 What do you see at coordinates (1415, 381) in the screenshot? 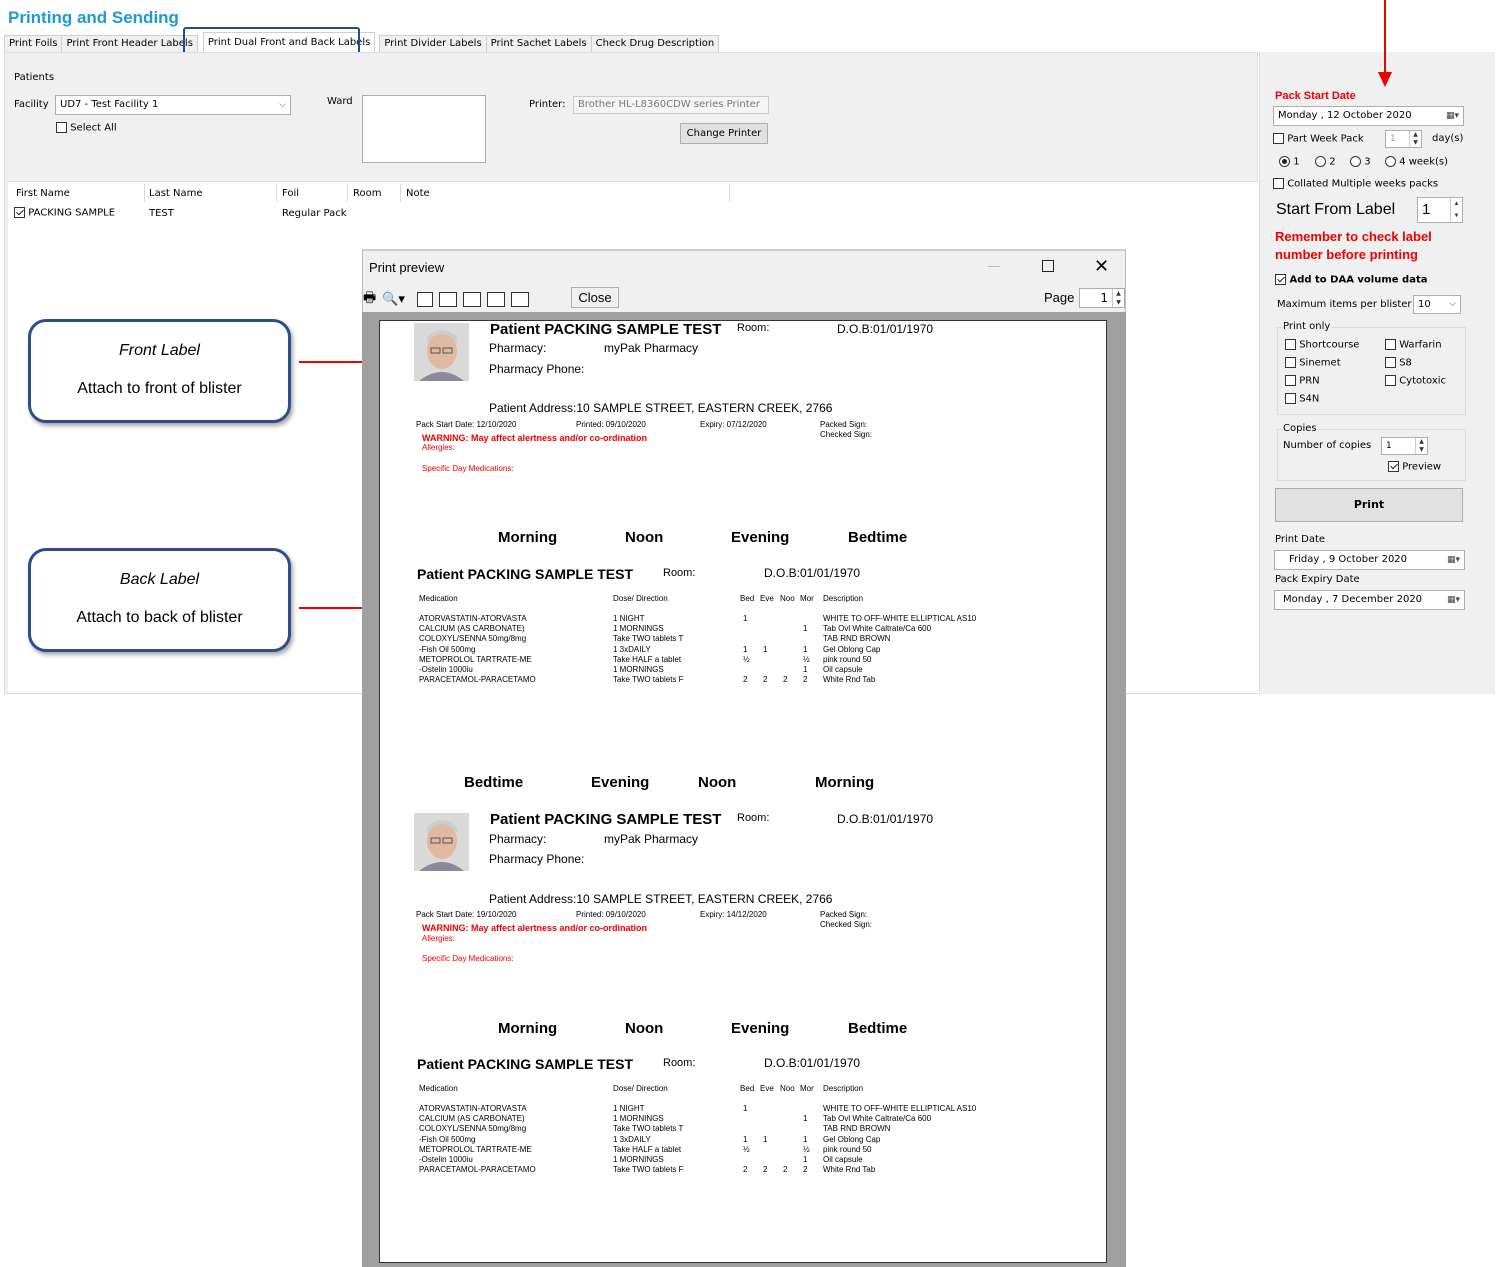
I see `cytotoxic-option: Cytotoxic` at bounding box center [1415, 381].